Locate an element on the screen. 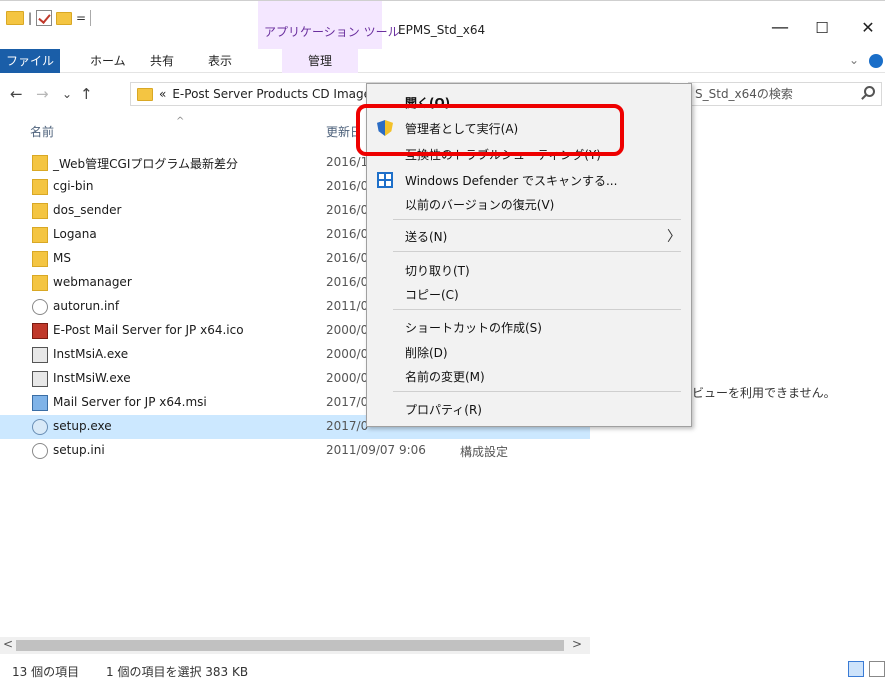 Image resolution: width=885 pixels, height=681 pixels. menu-item-label: コピー(C) is located at coordinates (432, 295).